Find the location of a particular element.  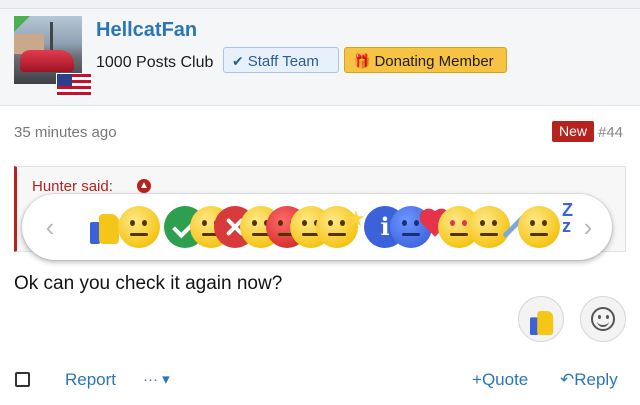

page-top-bar is located at coordinates (320, 4).